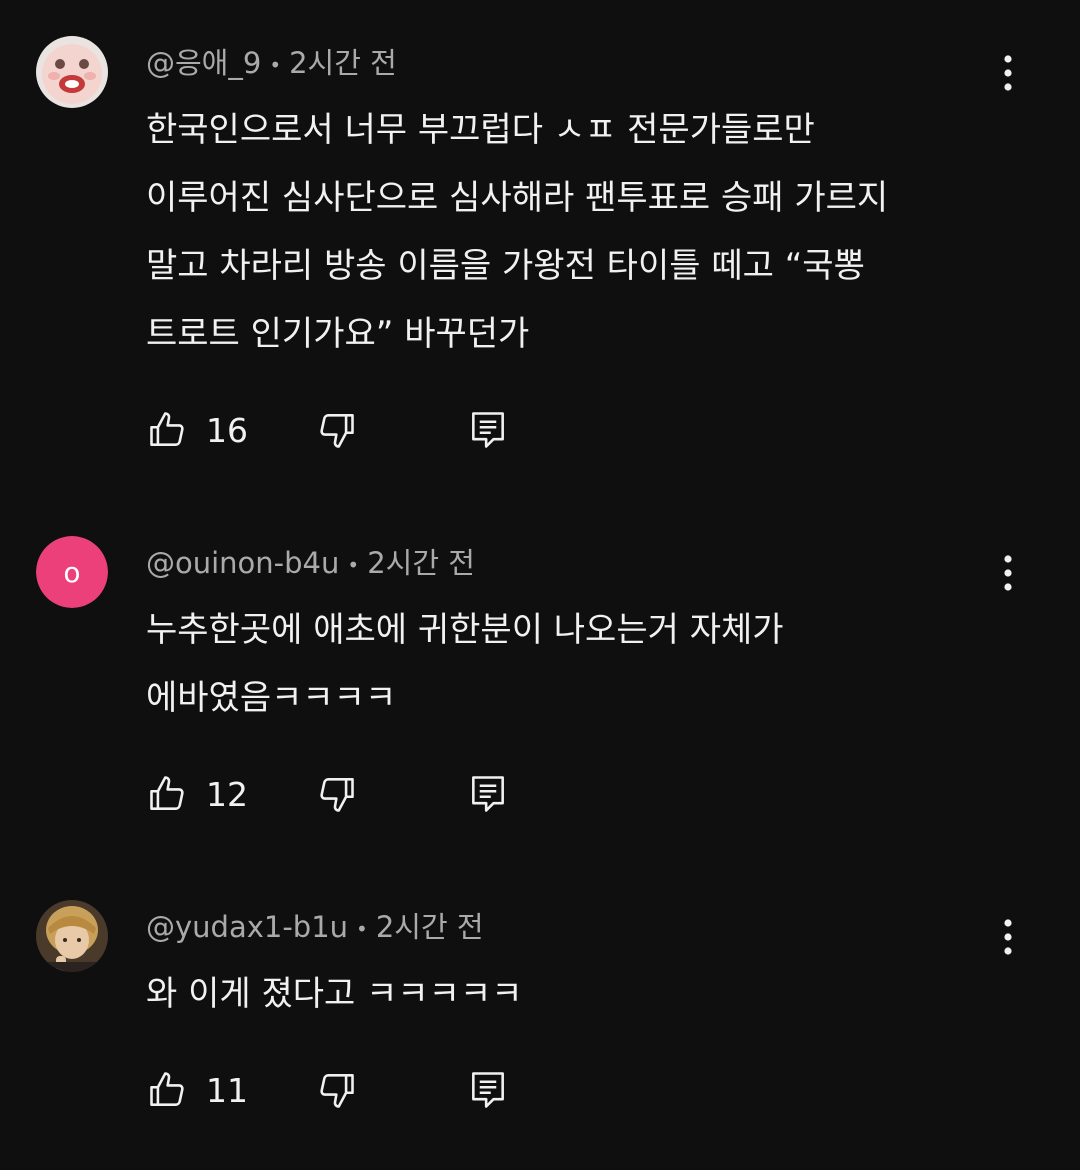 The height and width of the screenshot is (1170, 1080). What do you see at coordinates (227, 794) in the screenshot?
I see `like-count: 12` at bounding box center [227, 794].